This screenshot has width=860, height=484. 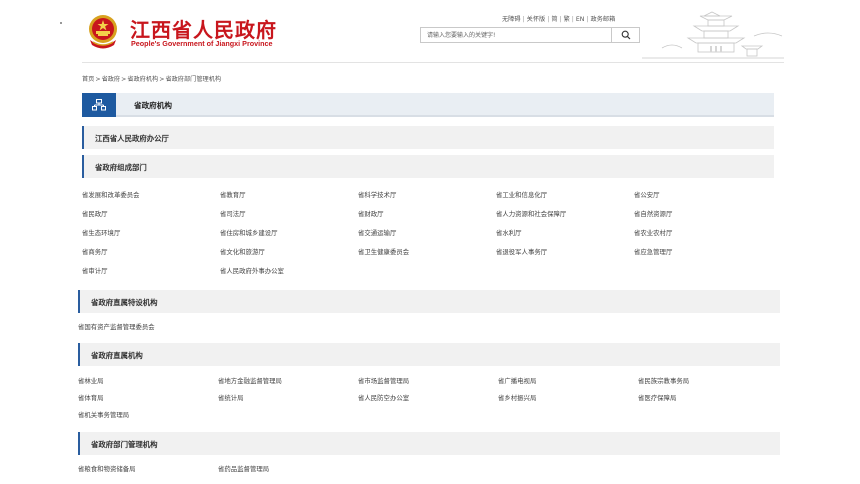 I want to click on section-label: 省政府组成部门, so click(x=121, y=167).